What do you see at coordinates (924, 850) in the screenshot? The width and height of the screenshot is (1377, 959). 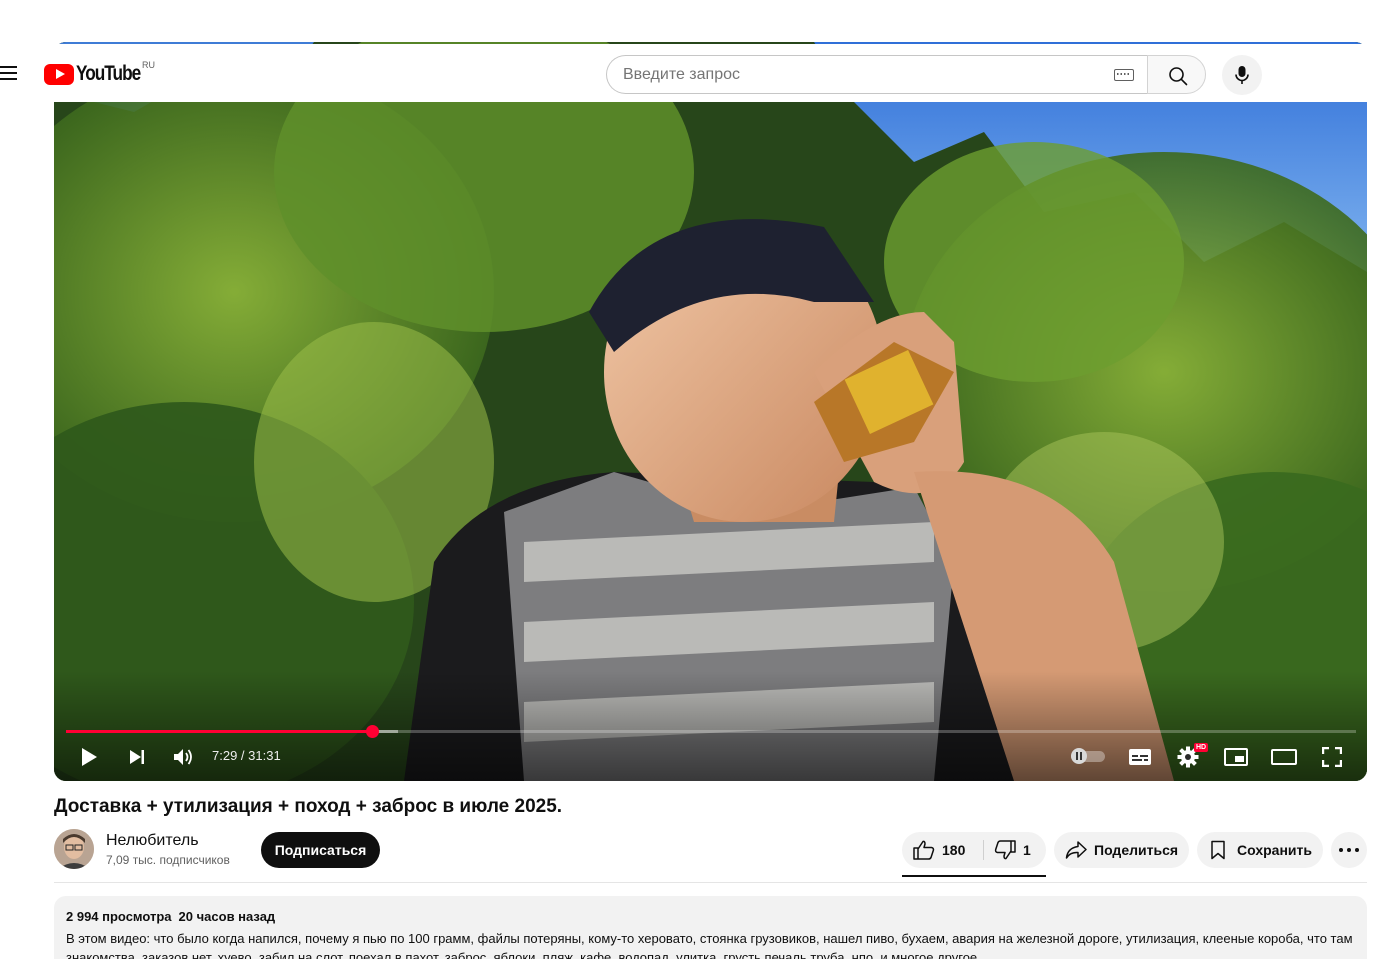 I see `thumbs-up-icon` at bounding box center [924, 850].